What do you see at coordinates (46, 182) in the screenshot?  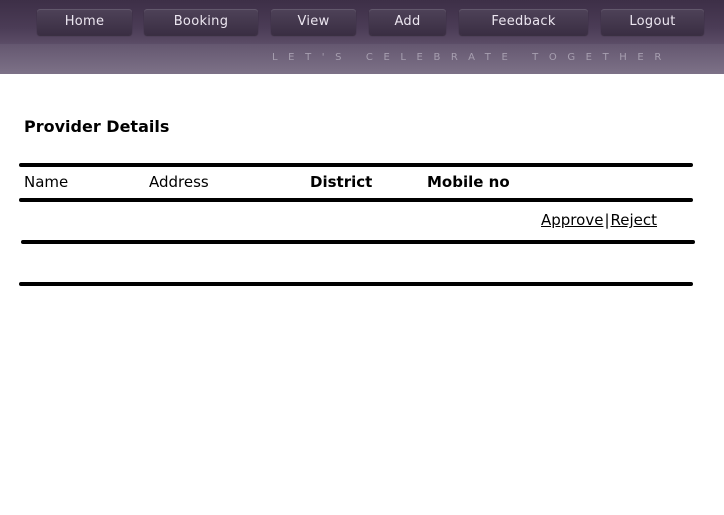 I see `column-header-name: Name` at bounding box center [46, 182].